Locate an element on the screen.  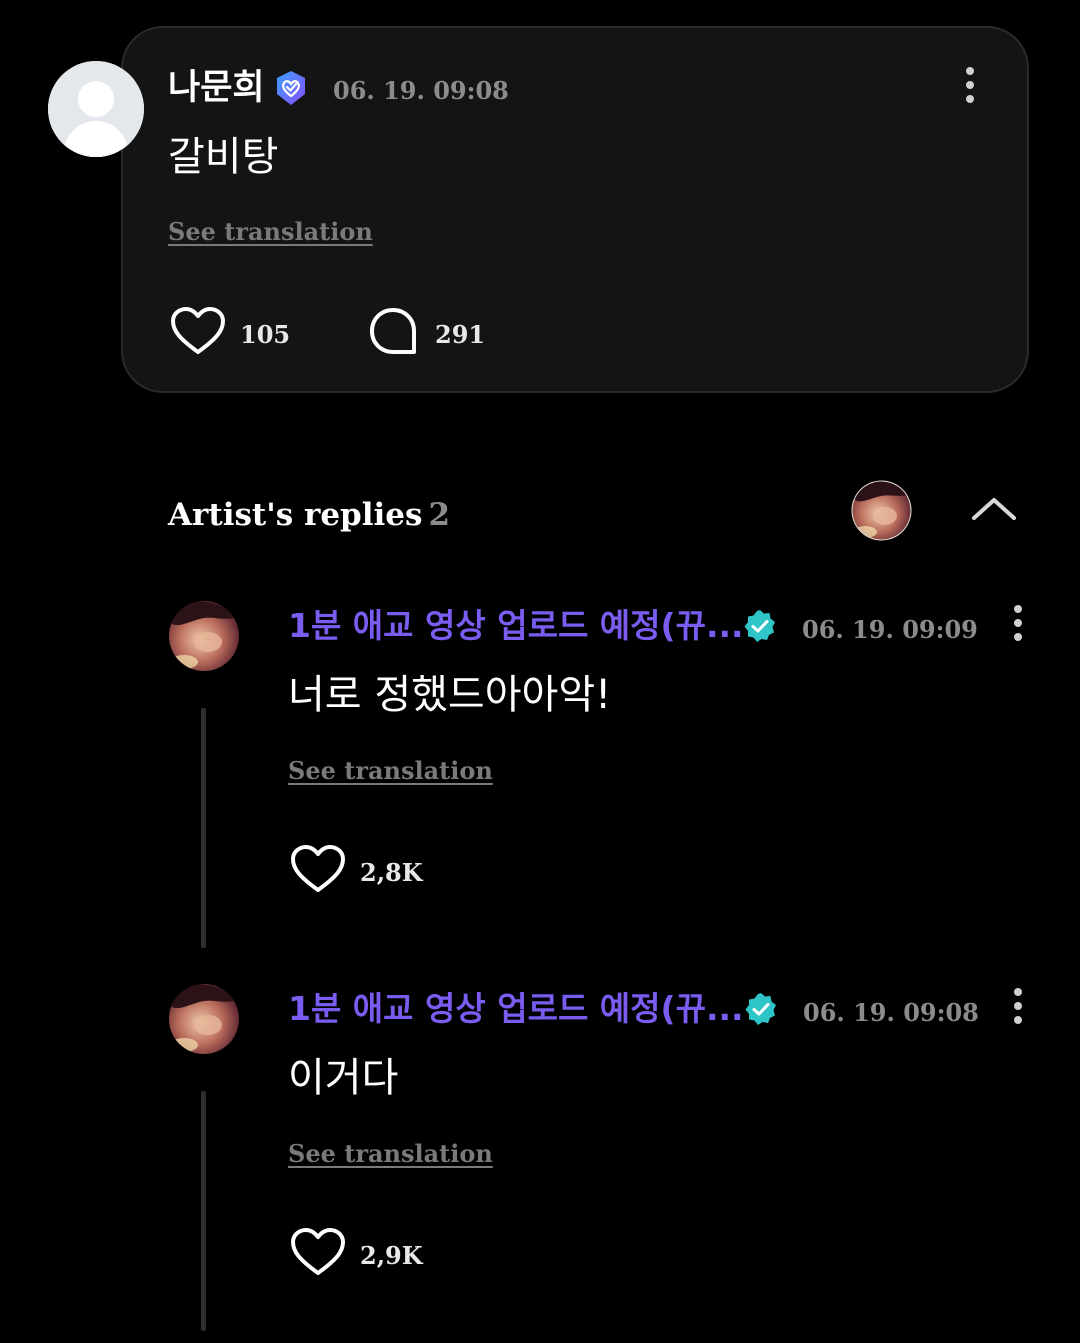
user-avatar is located at coordinates (96, 109).